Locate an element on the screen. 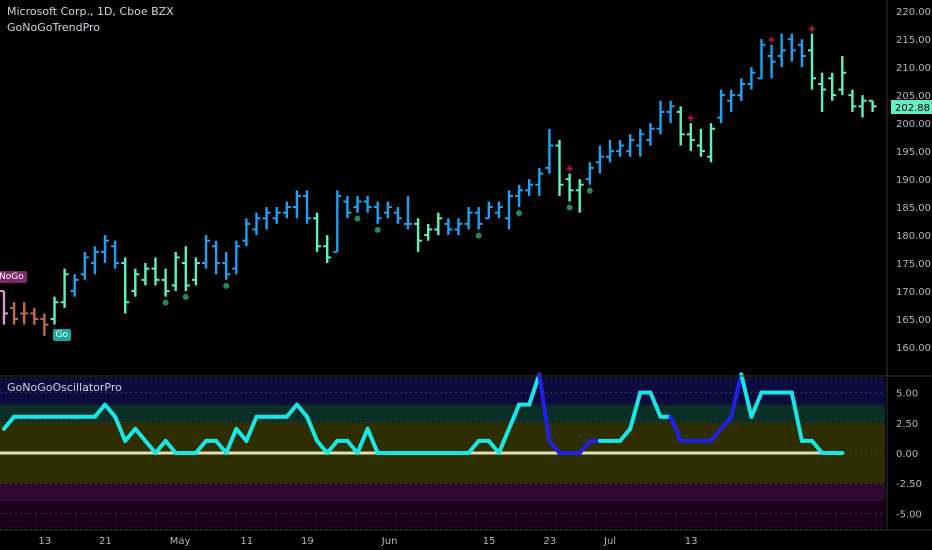 This screenshot has height=550, width=932. oscillator-tick-label: 2.50 is located at coordinates (907, 424).